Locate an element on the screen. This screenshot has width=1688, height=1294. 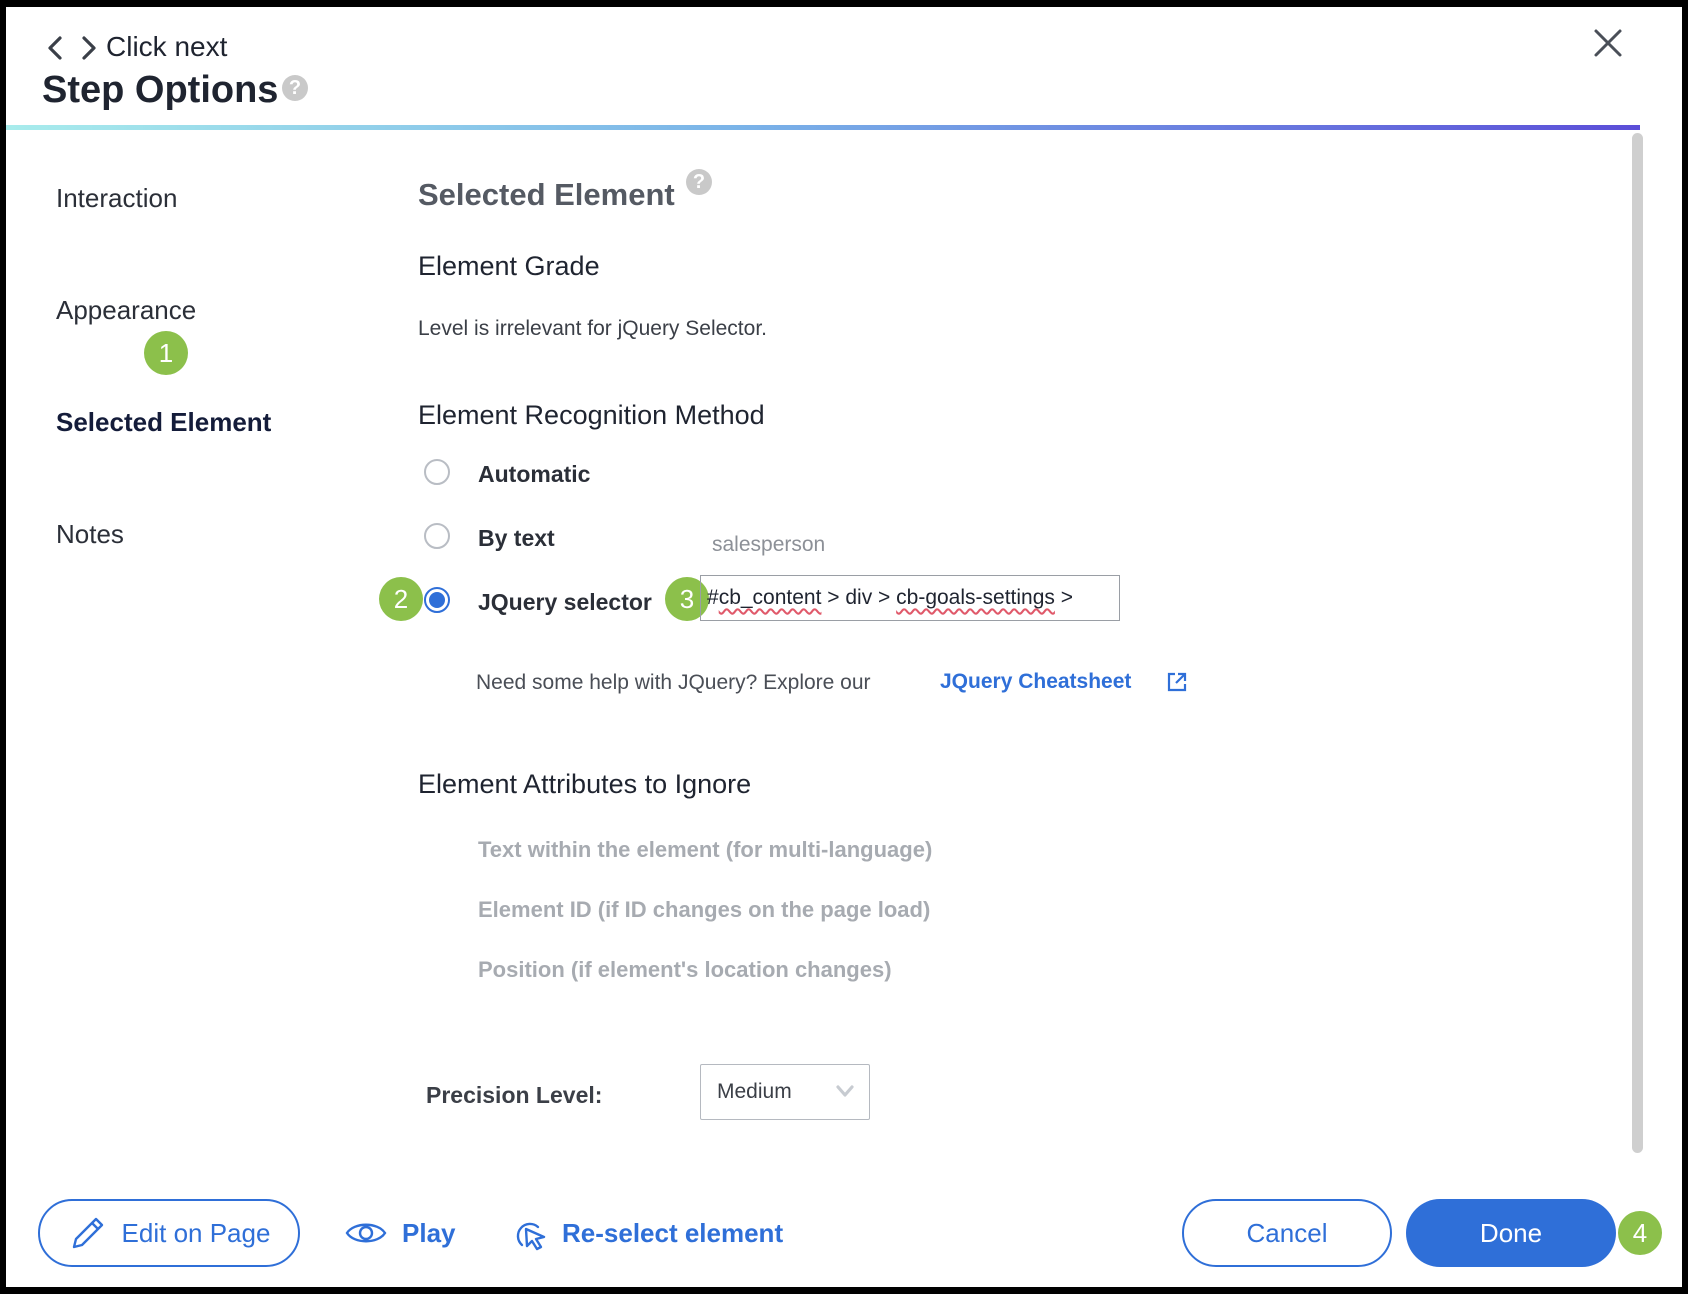
done-button: Done is located at coordinates (1511, 1233).